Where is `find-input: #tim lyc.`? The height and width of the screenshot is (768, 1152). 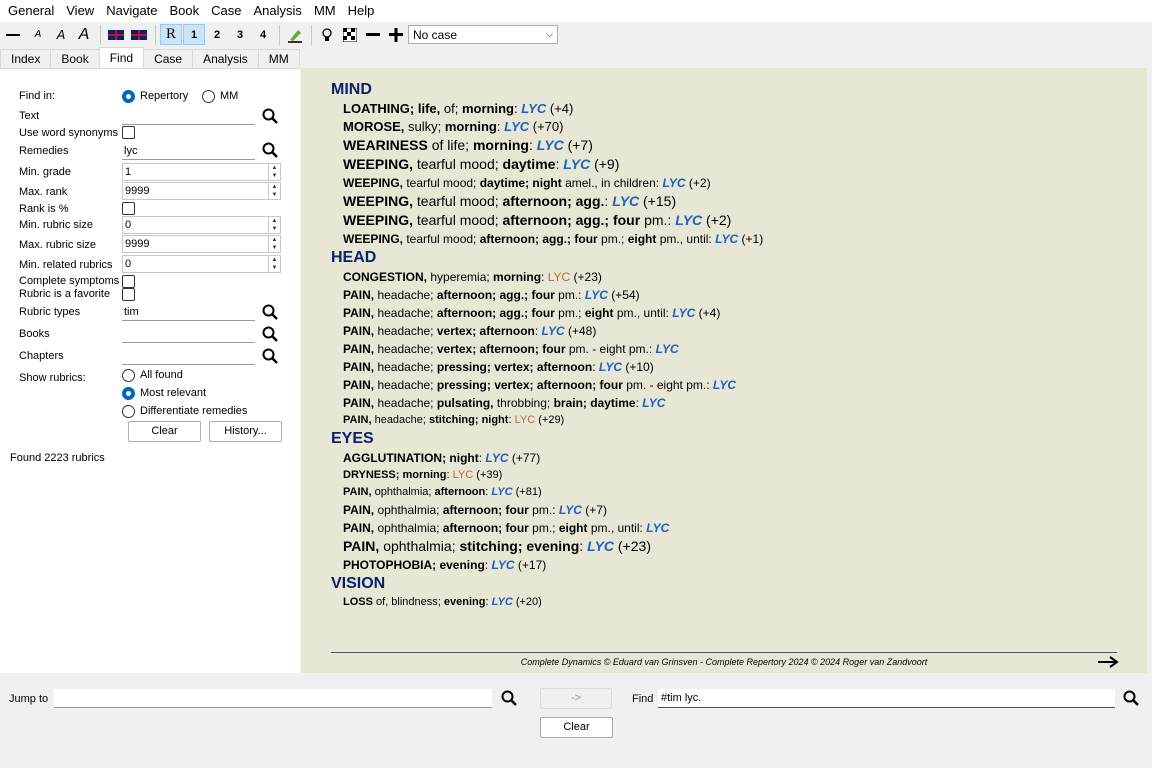
find-input: #tim lyc. is located at coordinates (886, 698).